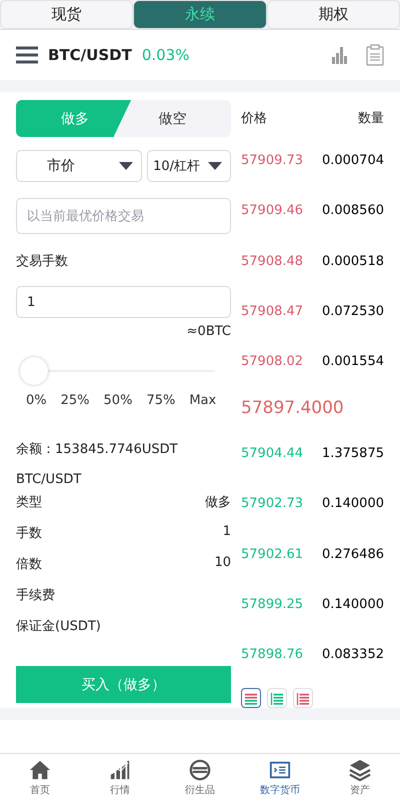  I want to click on ask-amount: 0.008560, so click(353, 210).